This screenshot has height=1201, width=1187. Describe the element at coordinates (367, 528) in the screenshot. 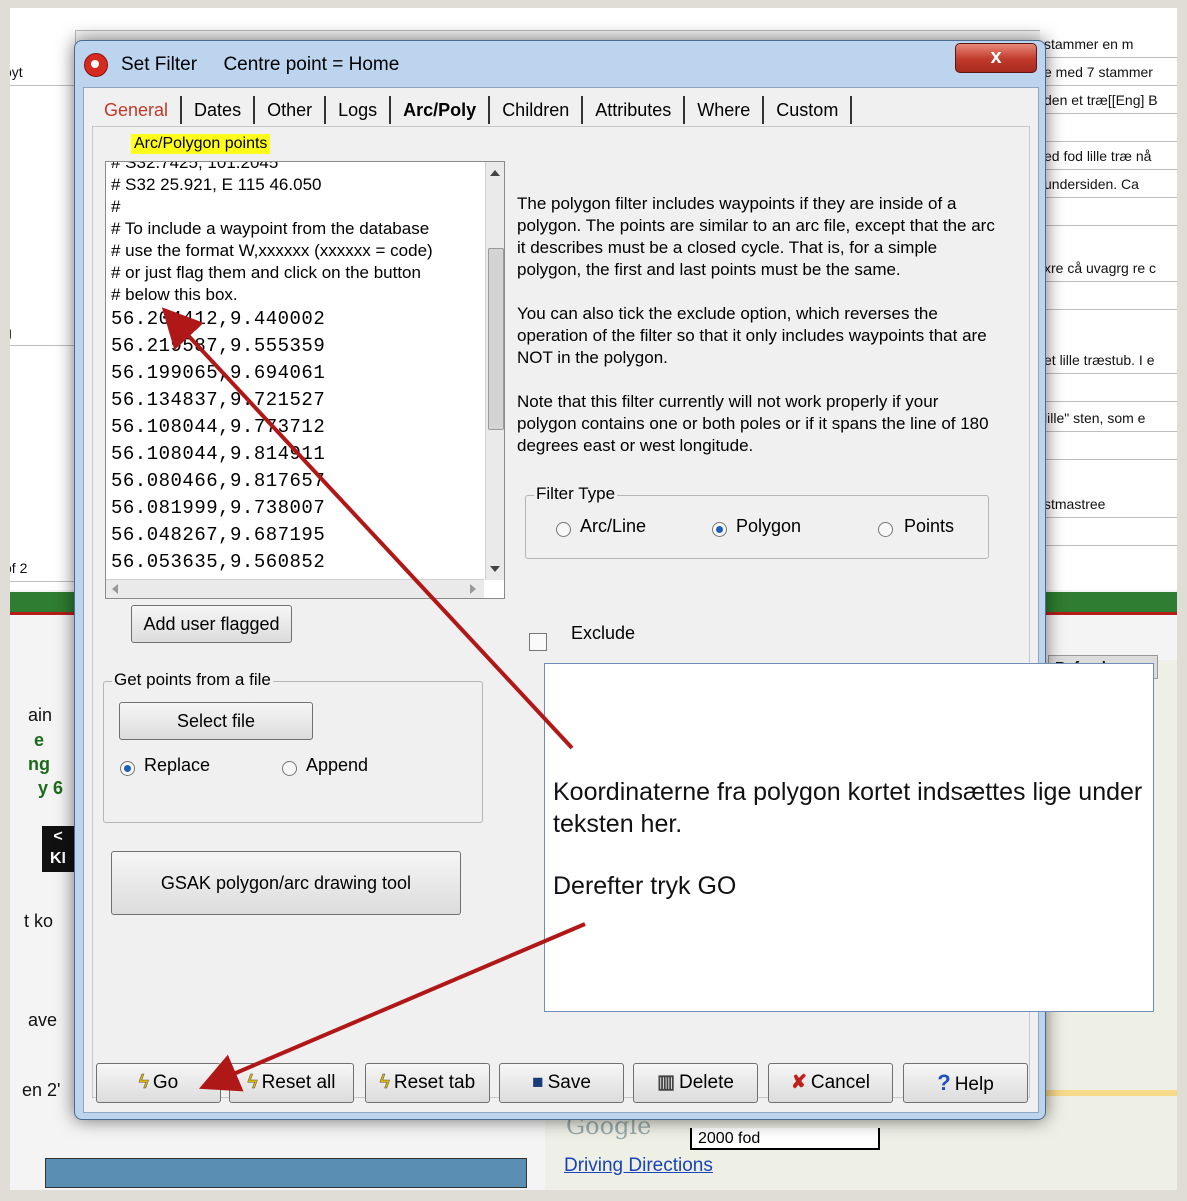

I see `arrow-to-points-box` at that location.